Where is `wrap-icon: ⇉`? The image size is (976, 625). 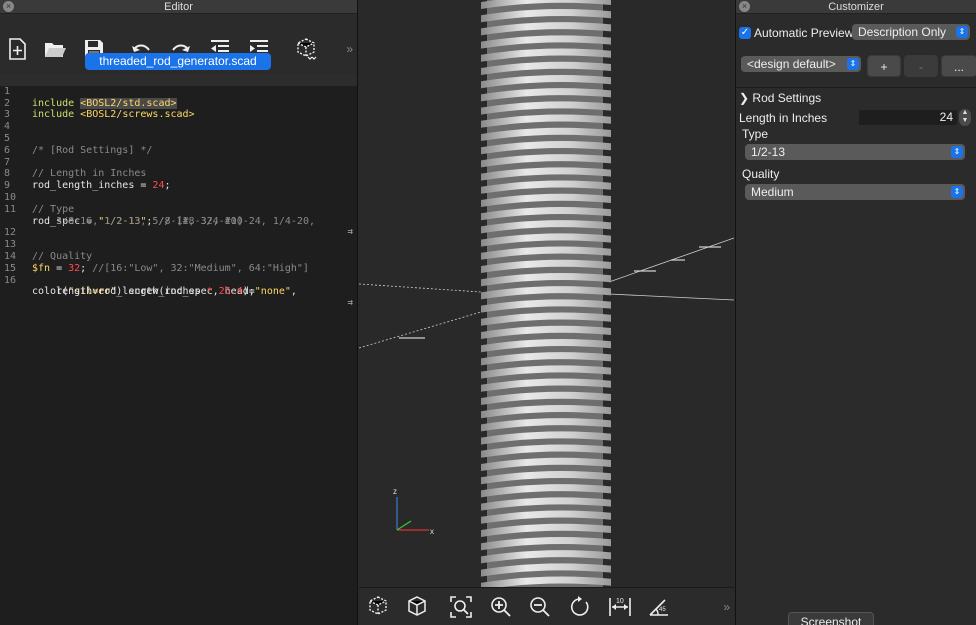
wrap-icon: ⇉ is located at coordinates (350, 303).